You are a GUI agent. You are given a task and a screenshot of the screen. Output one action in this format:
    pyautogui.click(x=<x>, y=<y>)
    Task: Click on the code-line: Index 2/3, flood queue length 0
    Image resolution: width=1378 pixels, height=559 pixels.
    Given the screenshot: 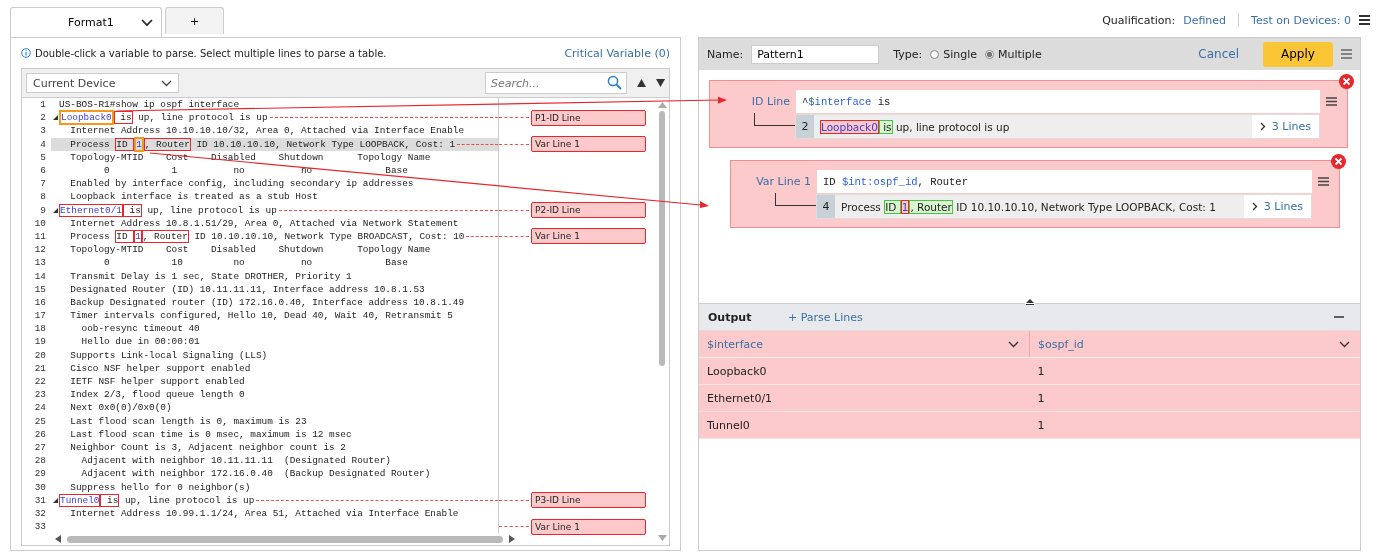 What is the action you would take?
    pyautogui.click(x=274, y=395)
    